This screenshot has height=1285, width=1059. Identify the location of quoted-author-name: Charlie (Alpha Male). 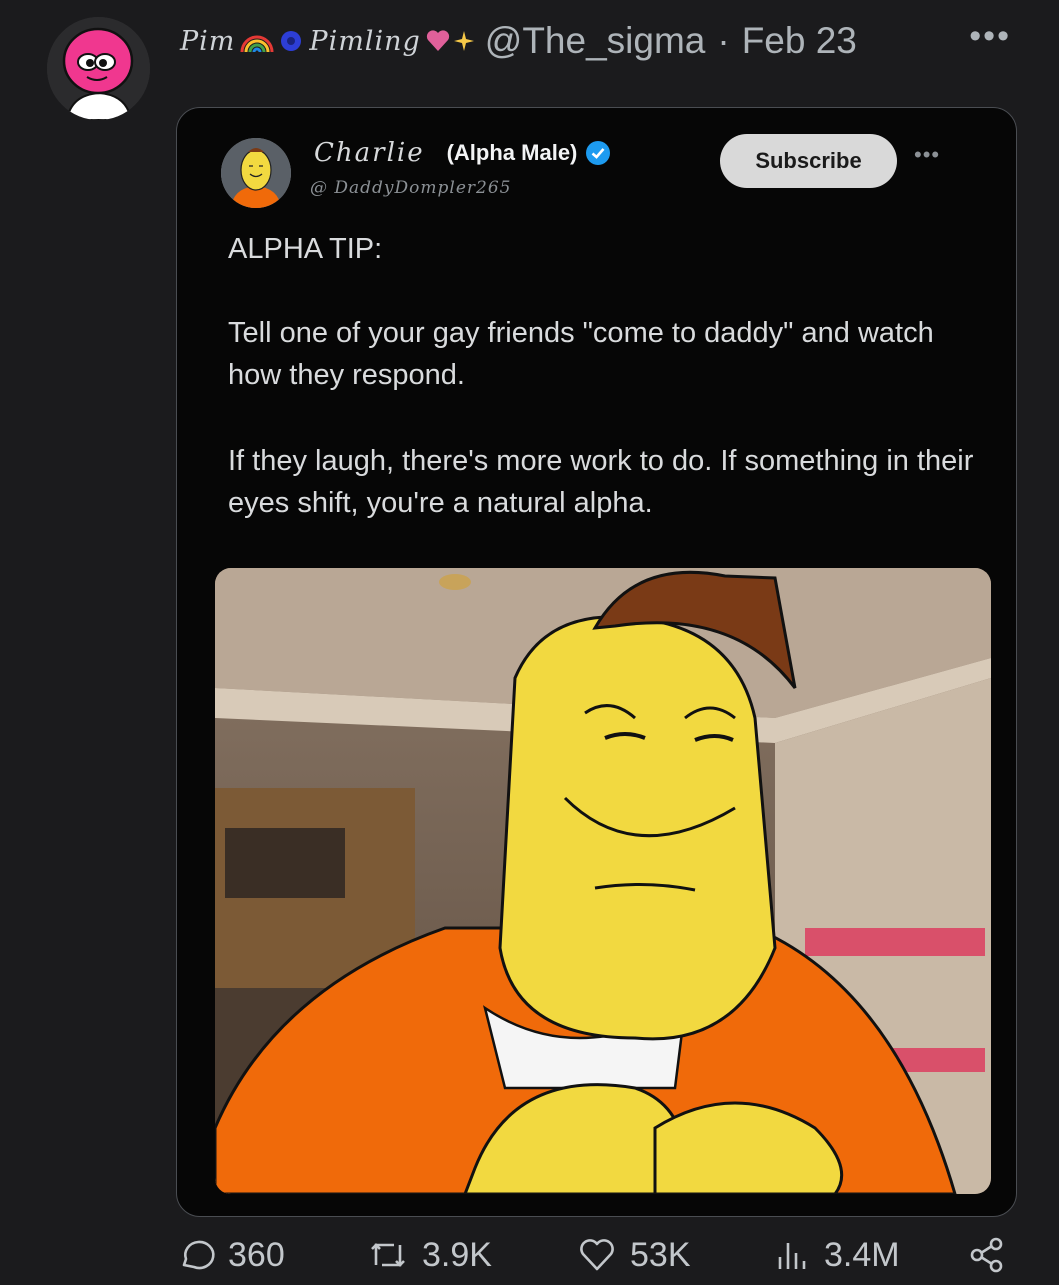
(462, 153).